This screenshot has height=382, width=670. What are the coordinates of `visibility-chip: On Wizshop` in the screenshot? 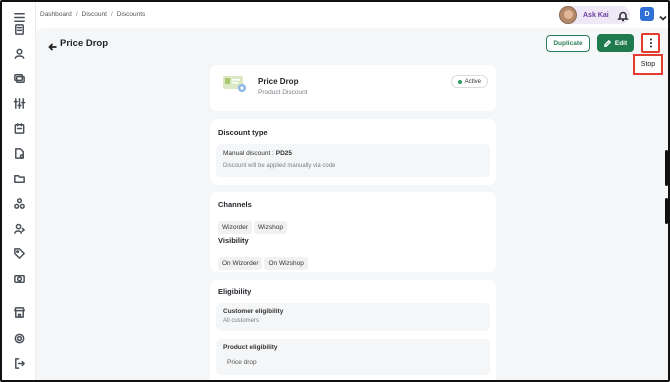 It's located at (286, 263).